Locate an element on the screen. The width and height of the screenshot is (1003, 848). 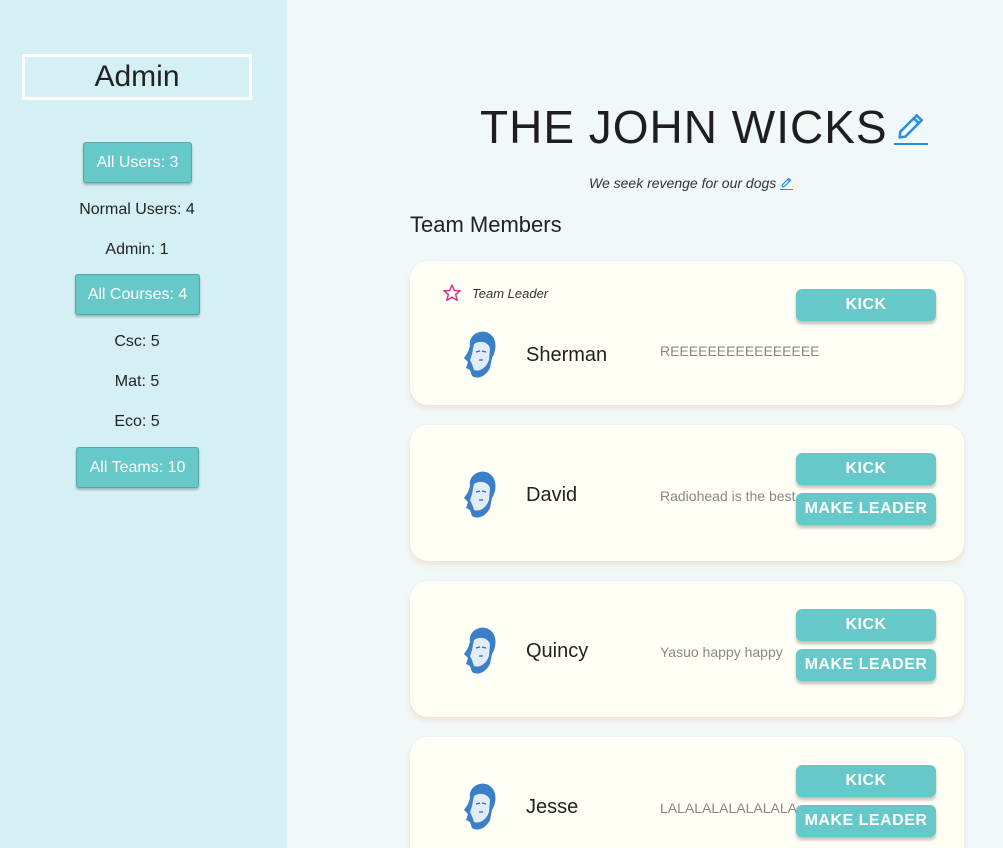
member-motto: REEEEEEEEEEEEEEEE is located at coordinates (740, 351).